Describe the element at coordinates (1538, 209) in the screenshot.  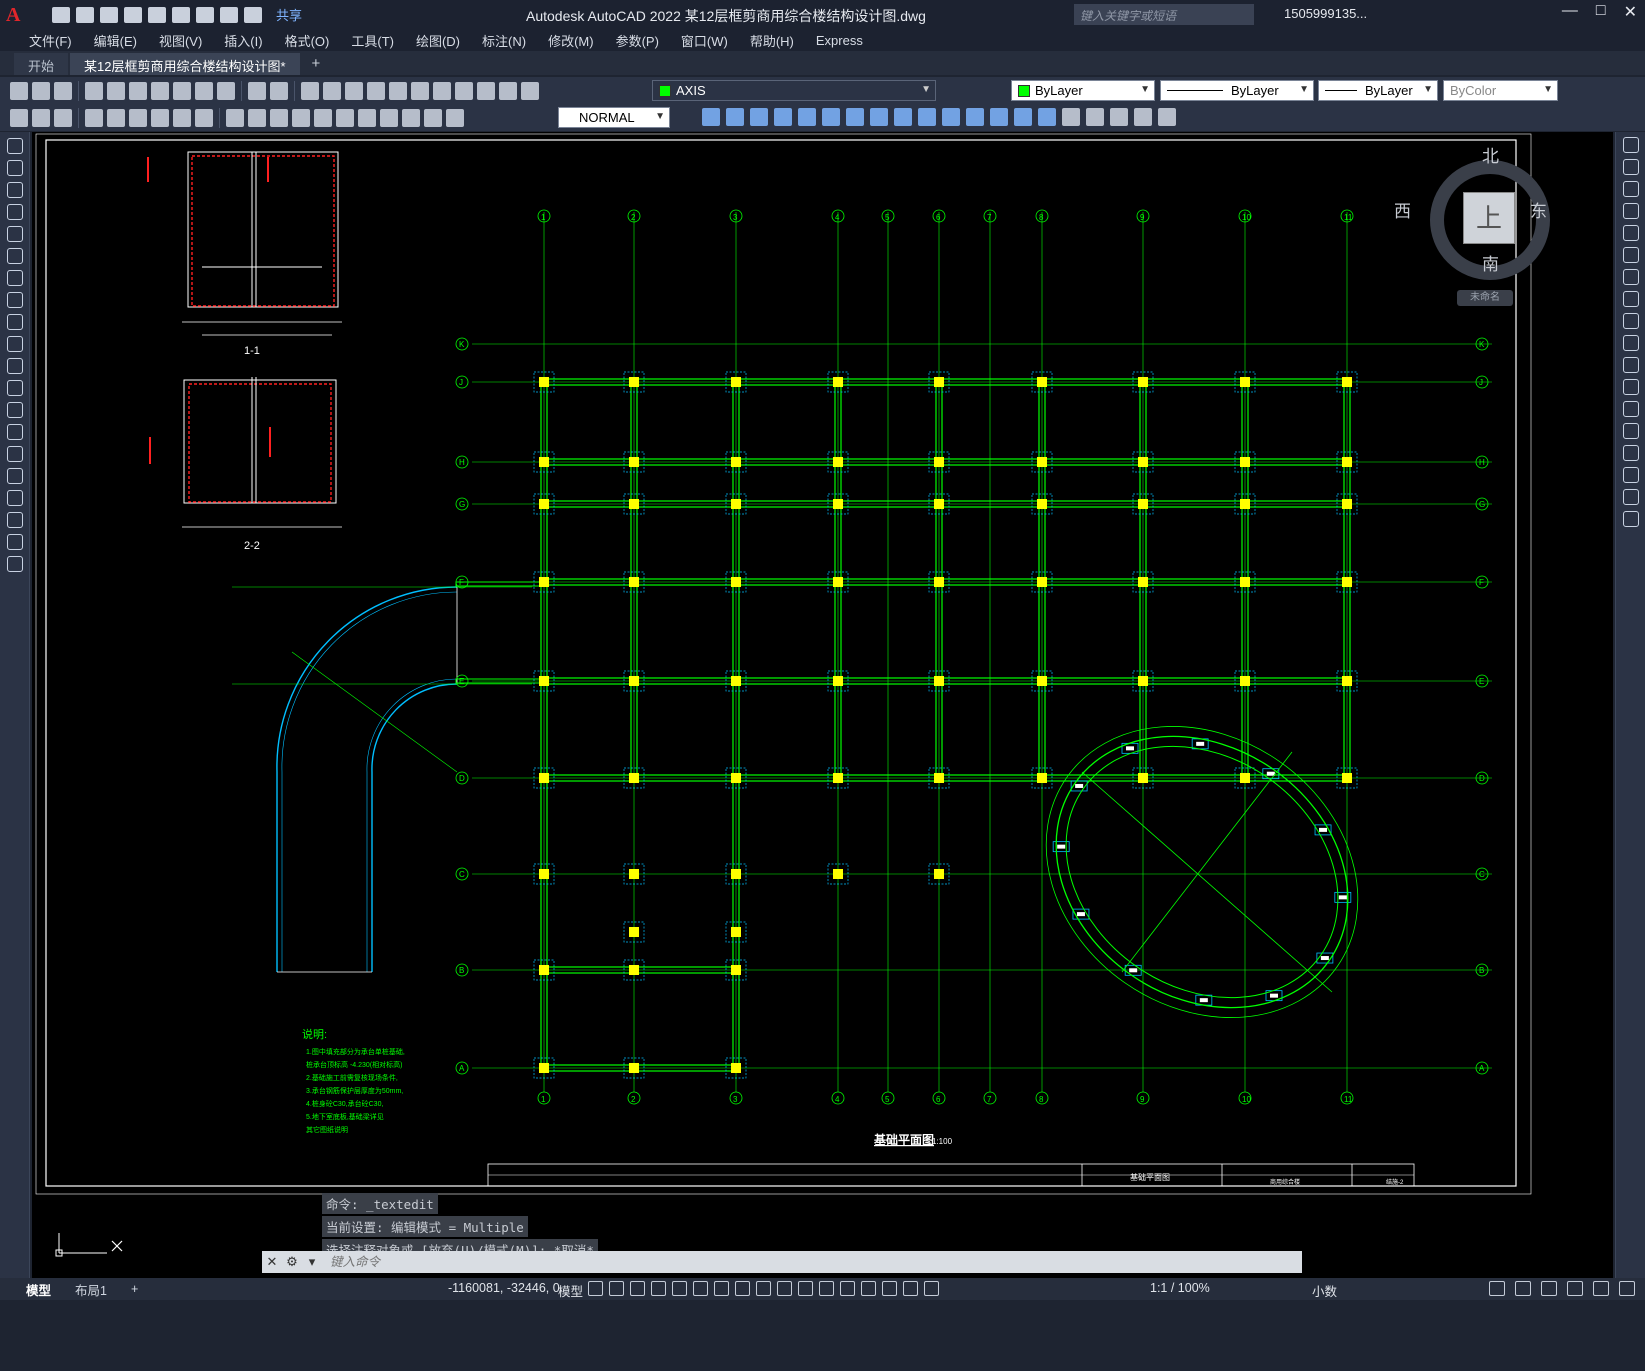
I see `compass-east: 东` at that location.